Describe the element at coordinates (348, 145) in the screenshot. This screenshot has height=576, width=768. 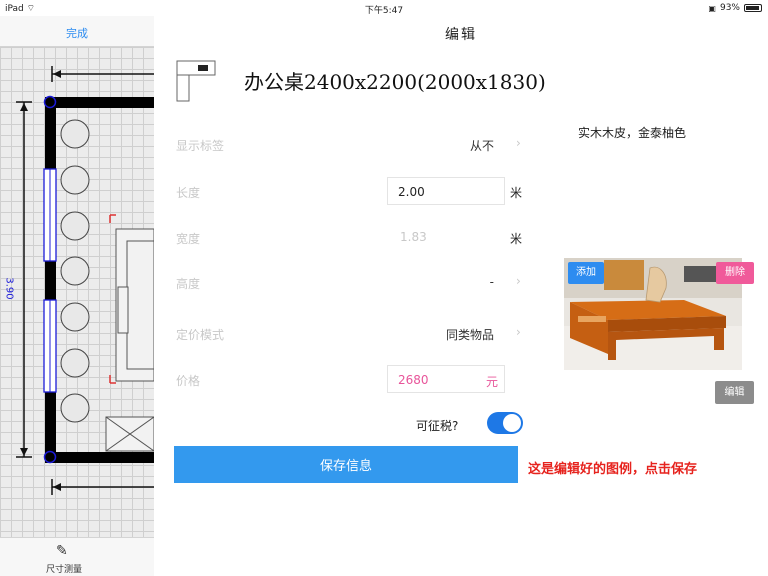
I see `show-label-row: 显示标签 从不 ›` at that location.